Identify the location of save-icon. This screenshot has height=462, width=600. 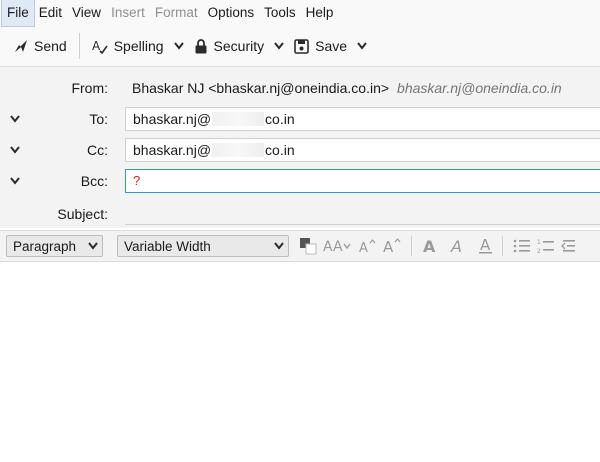
(301, 46).